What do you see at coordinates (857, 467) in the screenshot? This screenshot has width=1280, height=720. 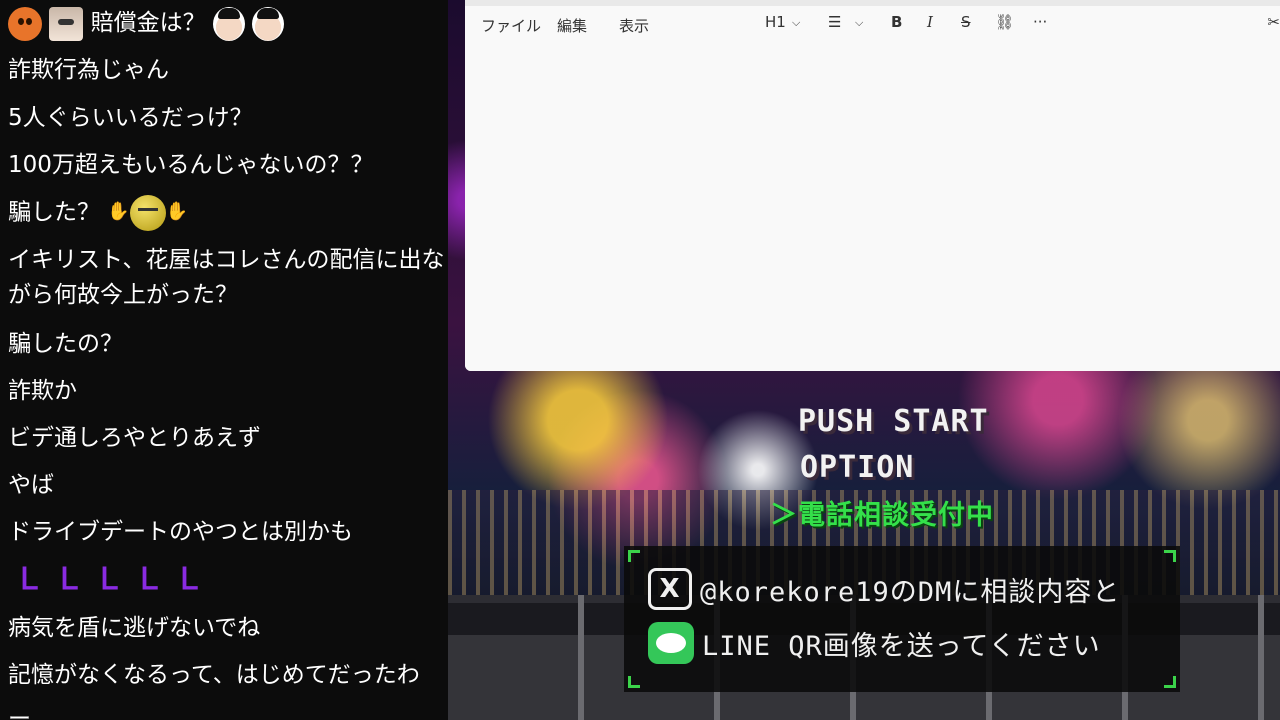 I see `option-label: OPTION` at bounding box center [857, 467].